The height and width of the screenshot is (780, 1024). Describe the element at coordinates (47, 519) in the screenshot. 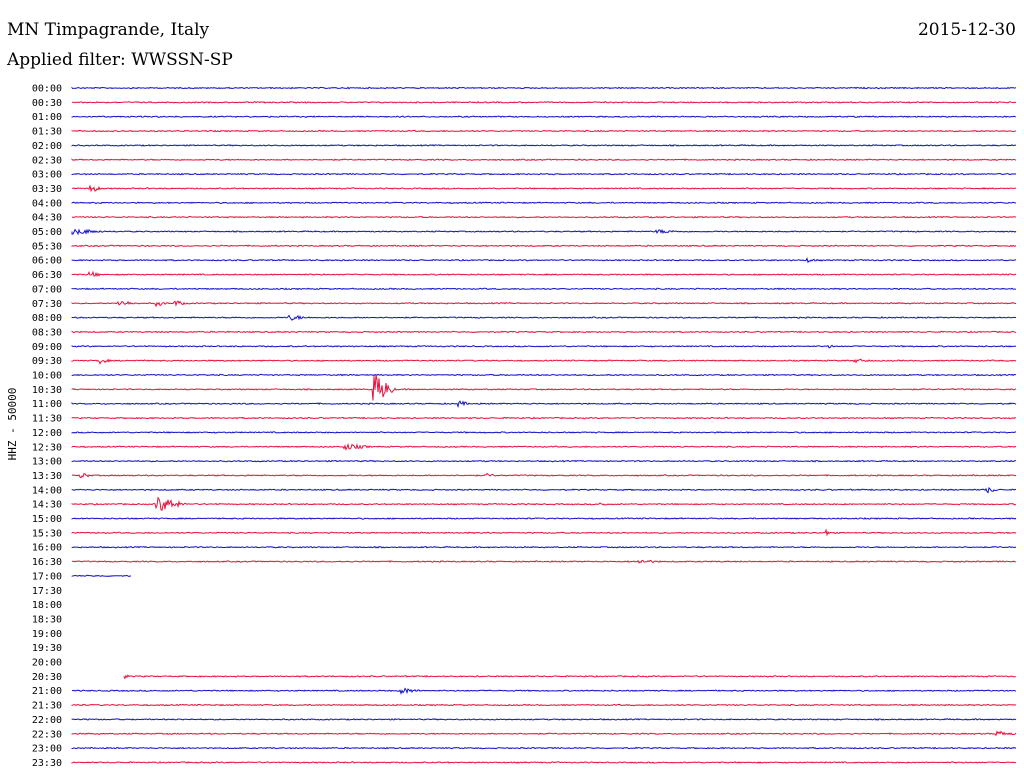

I see `time-label: 15:00` at that location.